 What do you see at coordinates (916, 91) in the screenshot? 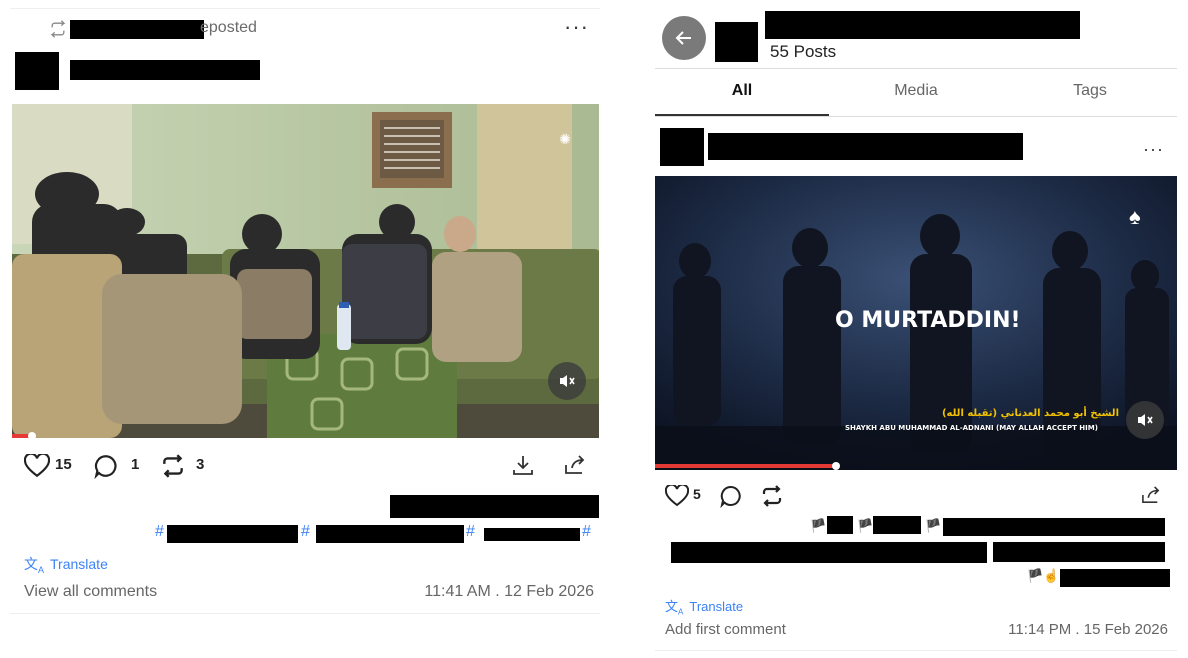
I see `tab-media: Media` at bounding box center [916, 91].